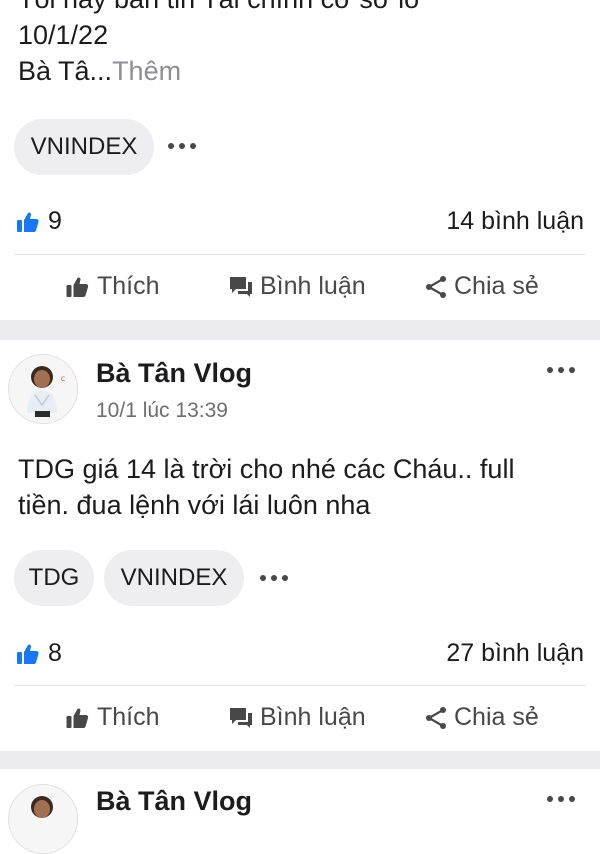 This screenshot has height=854, width=600. I want to click on avatar: C, so click(43, 389).